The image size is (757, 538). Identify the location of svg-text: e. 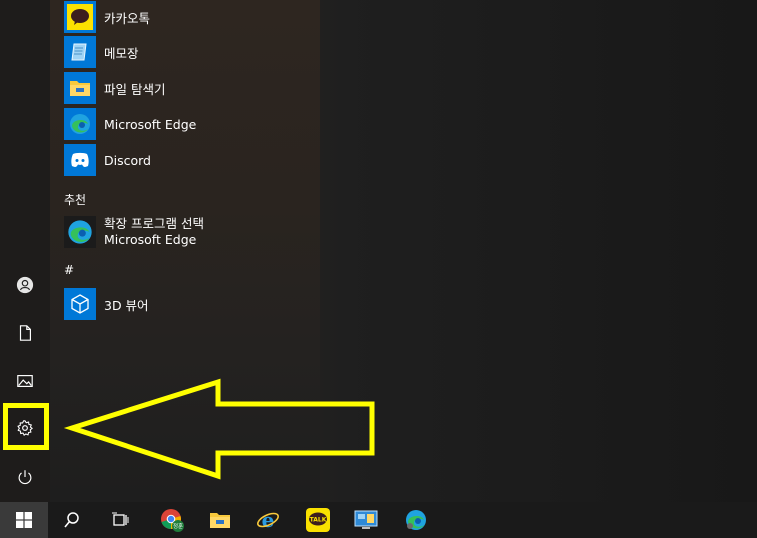
(268, 520).